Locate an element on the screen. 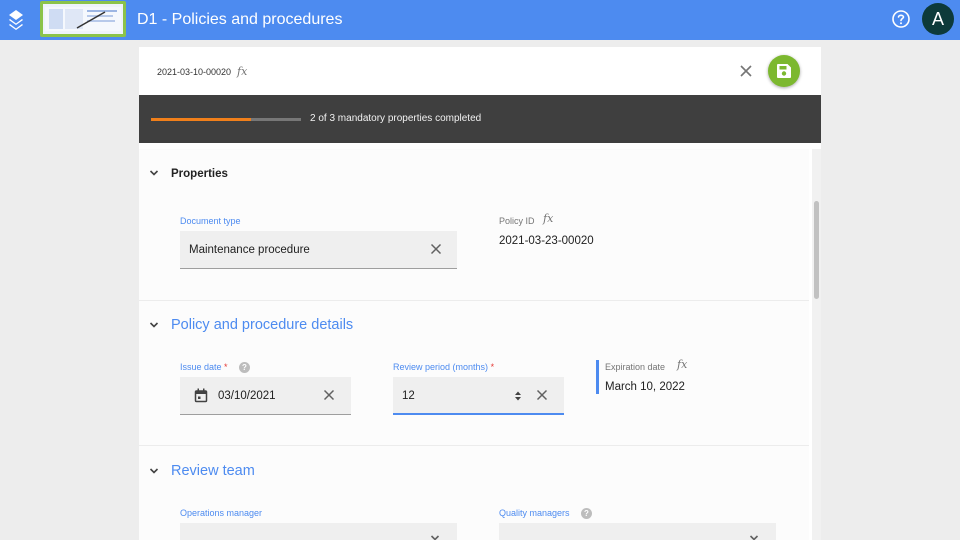 The width and height of the screenshot is (960, 540). expiration-indicator is located at coordinates (597, 377).